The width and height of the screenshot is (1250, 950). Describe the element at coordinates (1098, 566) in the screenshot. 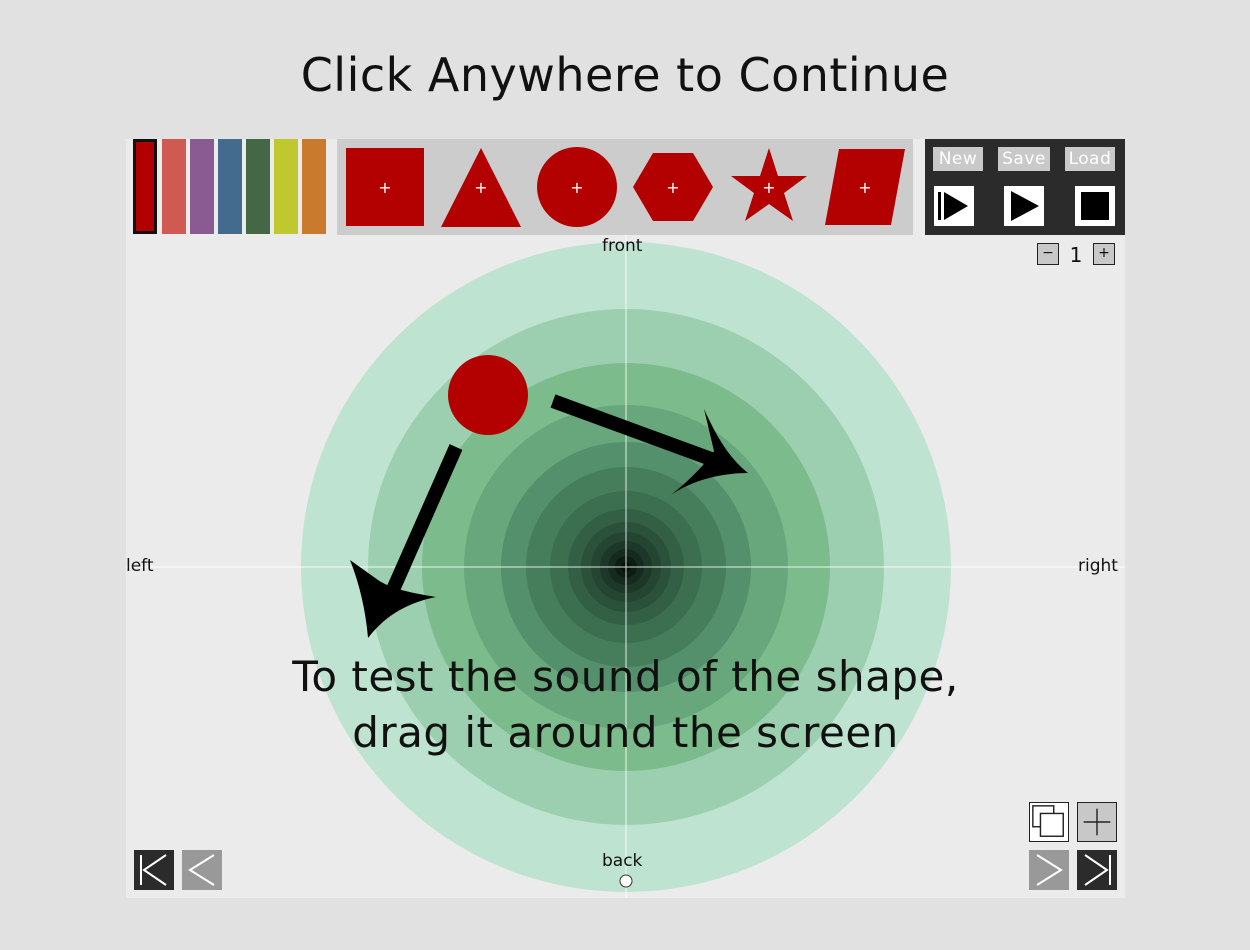

I see `right-label: right` at that location.